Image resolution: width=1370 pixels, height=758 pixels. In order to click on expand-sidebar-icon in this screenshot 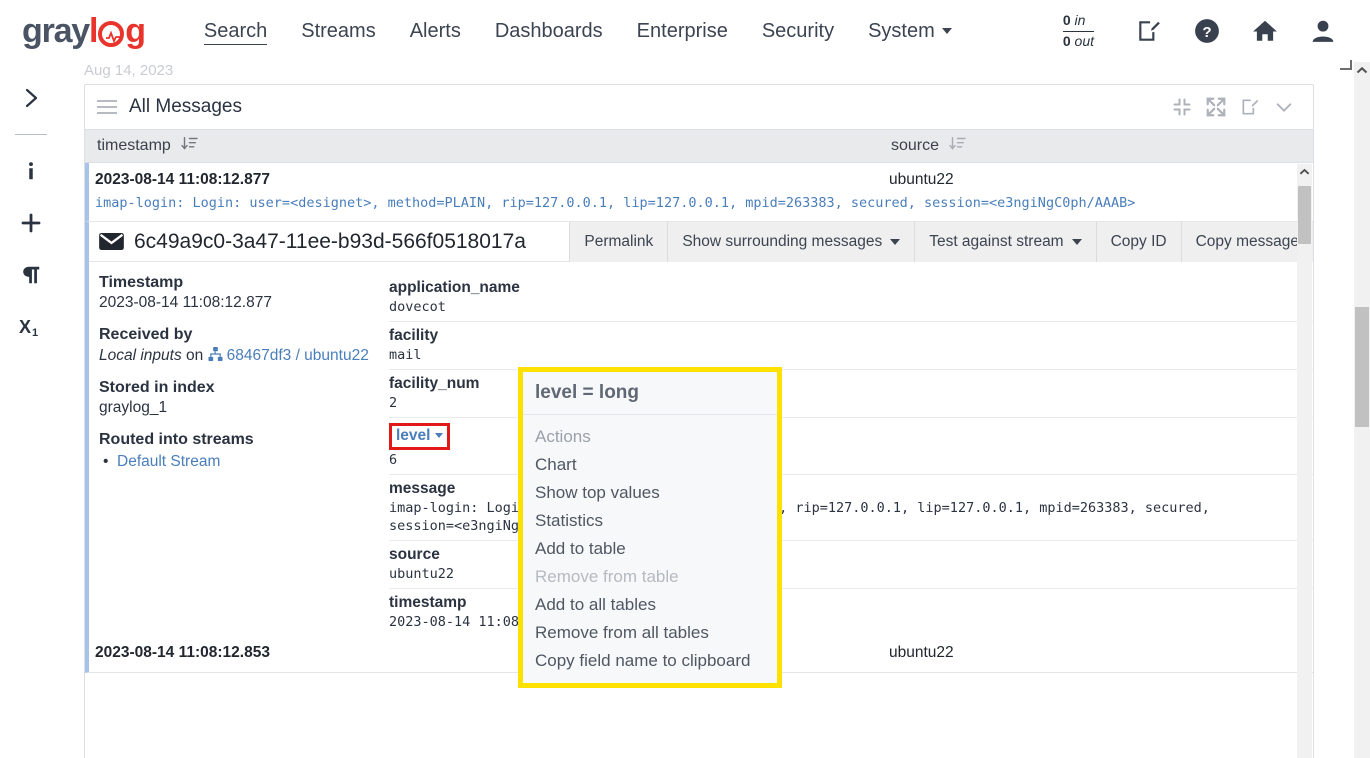, I will do `click(31, 98)`.